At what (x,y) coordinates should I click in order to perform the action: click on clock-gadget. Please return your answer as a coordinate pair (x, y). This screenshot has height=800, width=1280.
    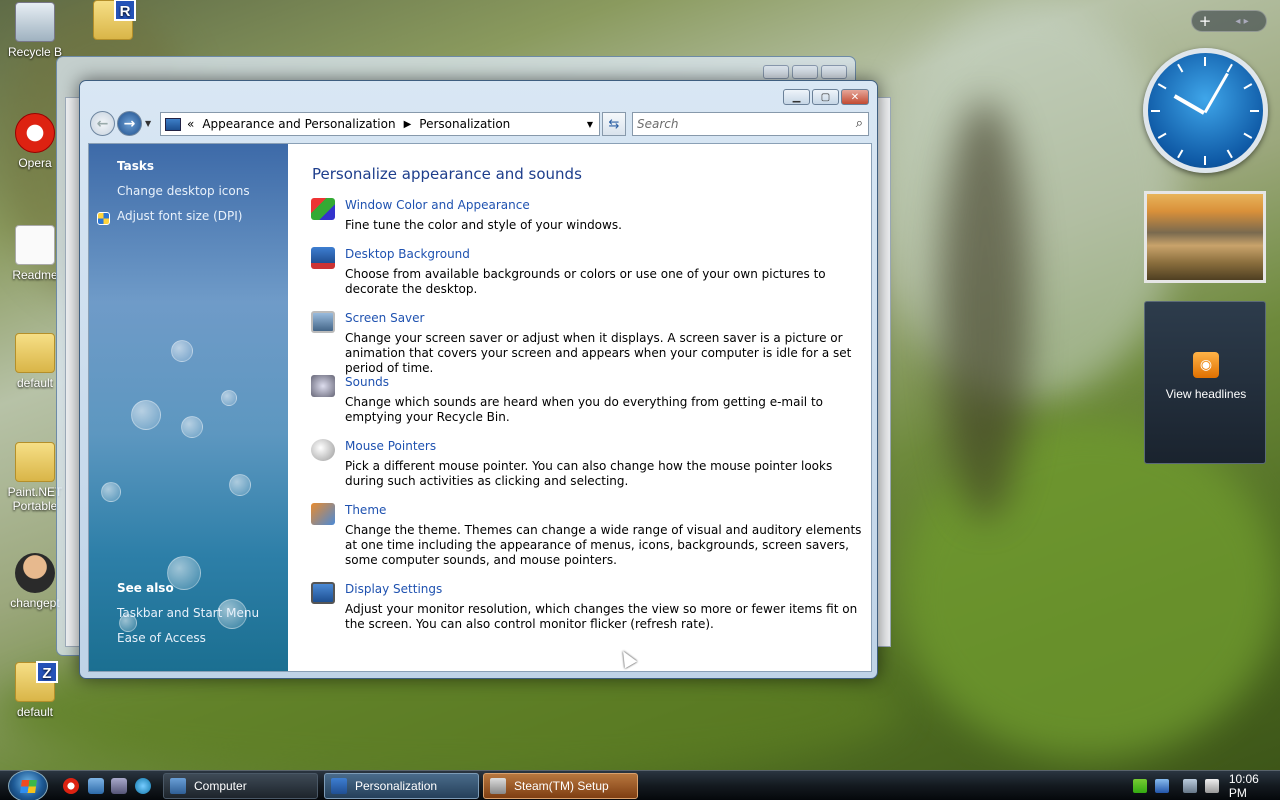
    Looking at the image, I should click on (1205, 110).